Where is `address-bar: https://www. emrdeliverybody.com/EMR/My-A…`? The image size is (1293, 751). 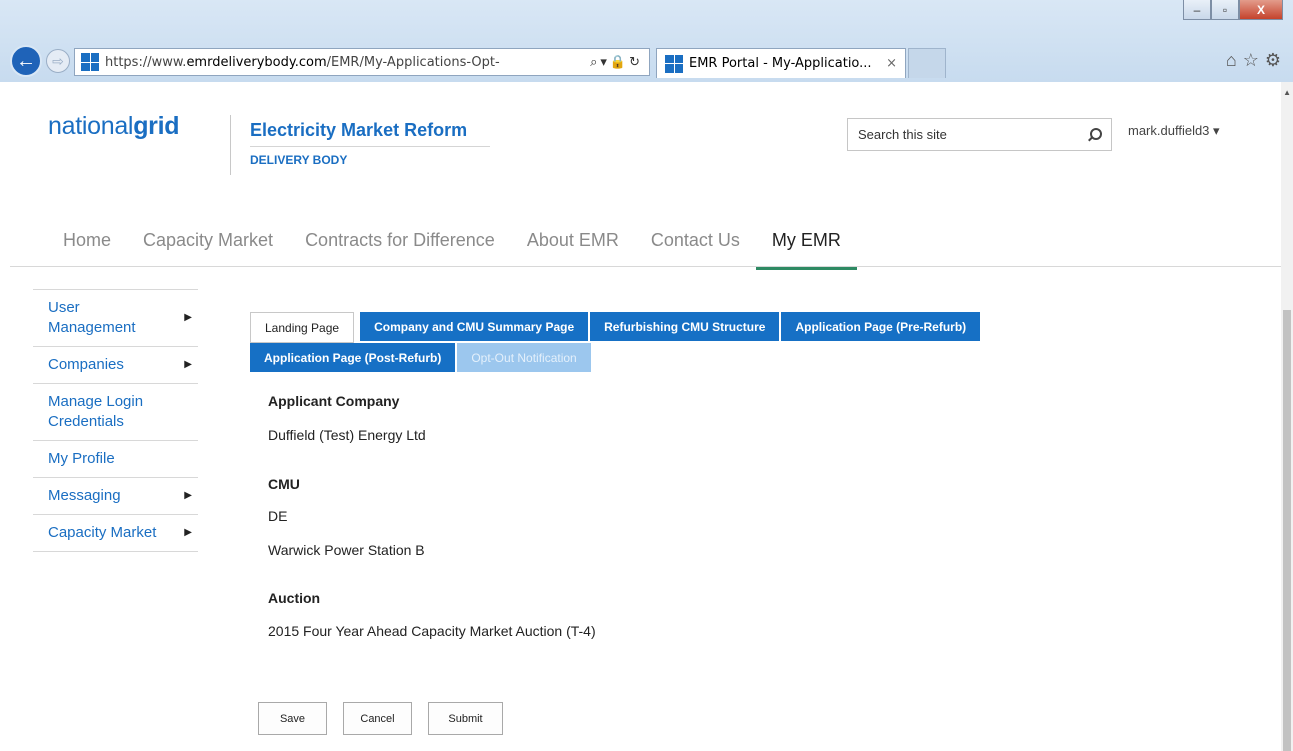
address-bar: https://www. emrdeliverybody.com/EMR/My-A… is located at coordinates (362, 62).